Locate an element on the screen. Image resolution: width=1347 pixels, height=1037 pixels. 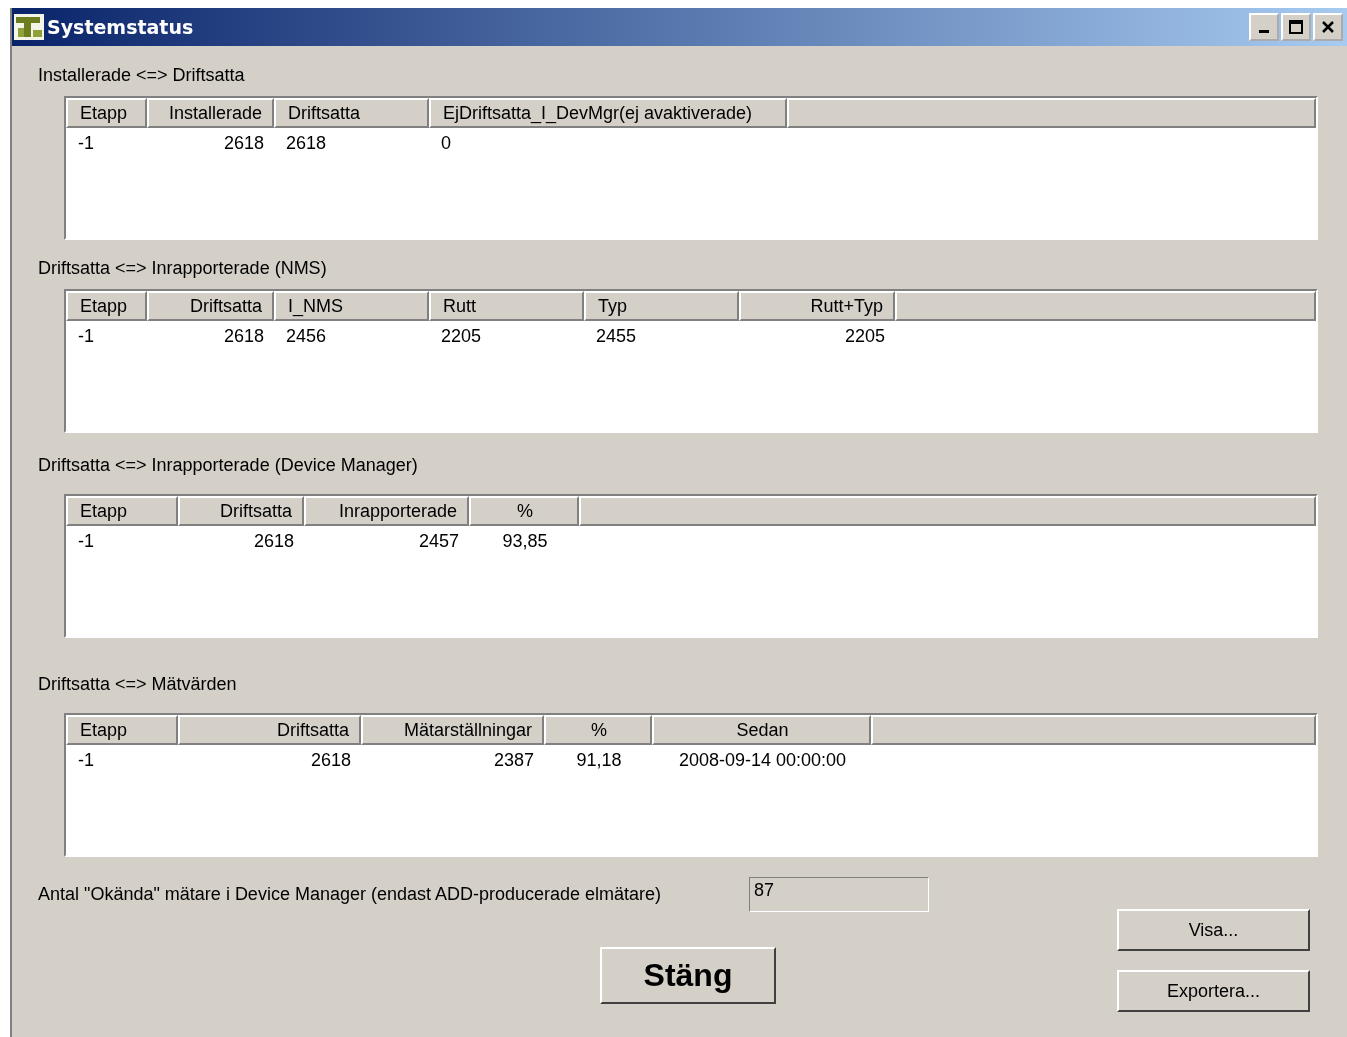
app-icon is located at coordinates (29, 27).